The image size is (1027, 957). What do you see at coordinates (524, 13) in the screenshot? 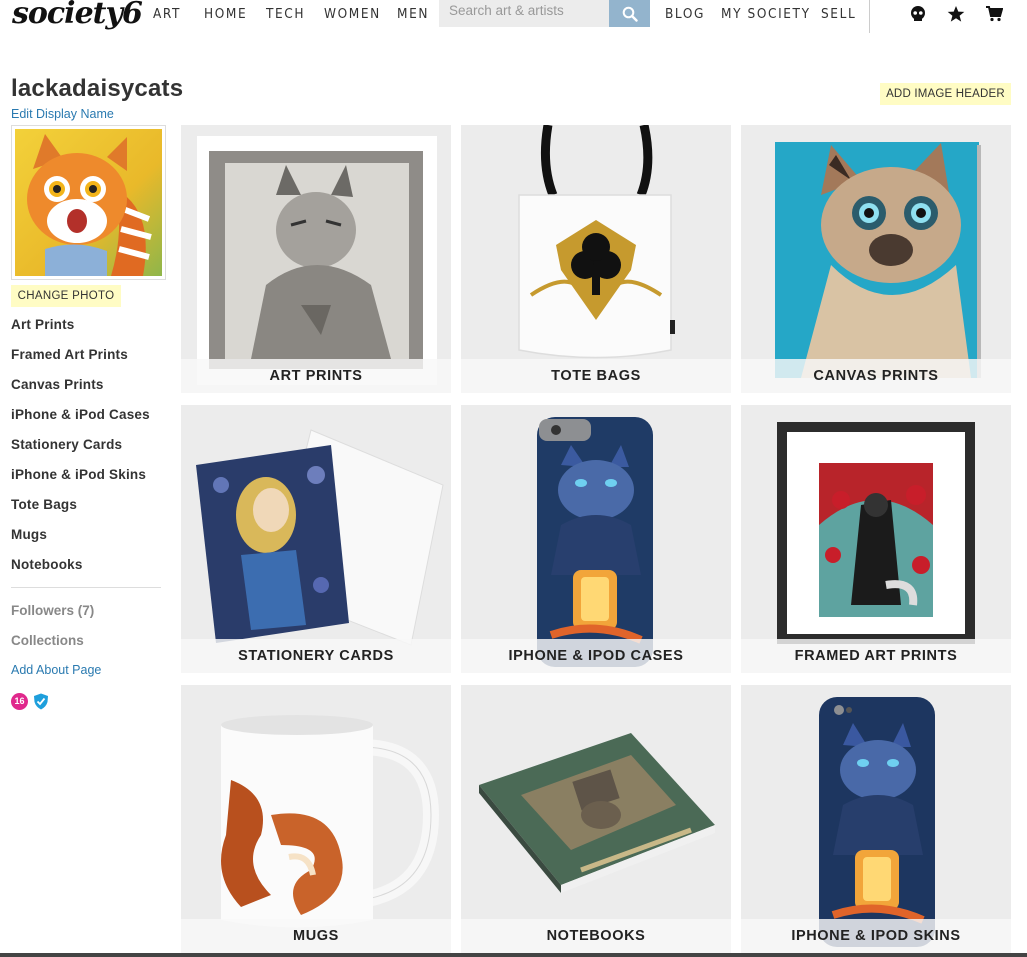
I see `search-input: Search art & artists` at bounding box center [524, 13].